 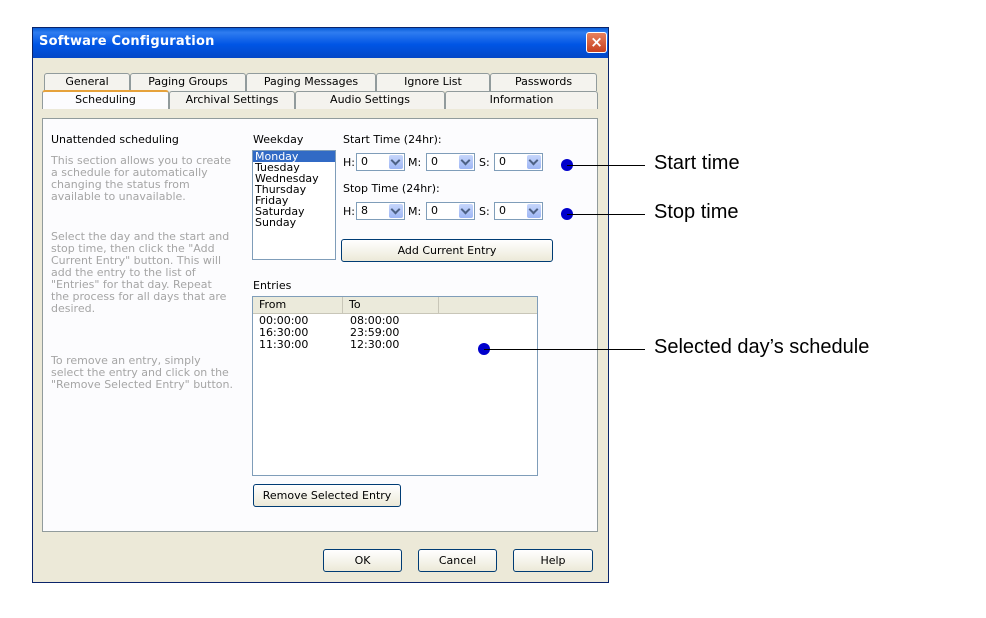 What do you see at coordinates (415, 162) in the screenshot?
I see `start-minute-label: M:` at bounding box center [415, 162].